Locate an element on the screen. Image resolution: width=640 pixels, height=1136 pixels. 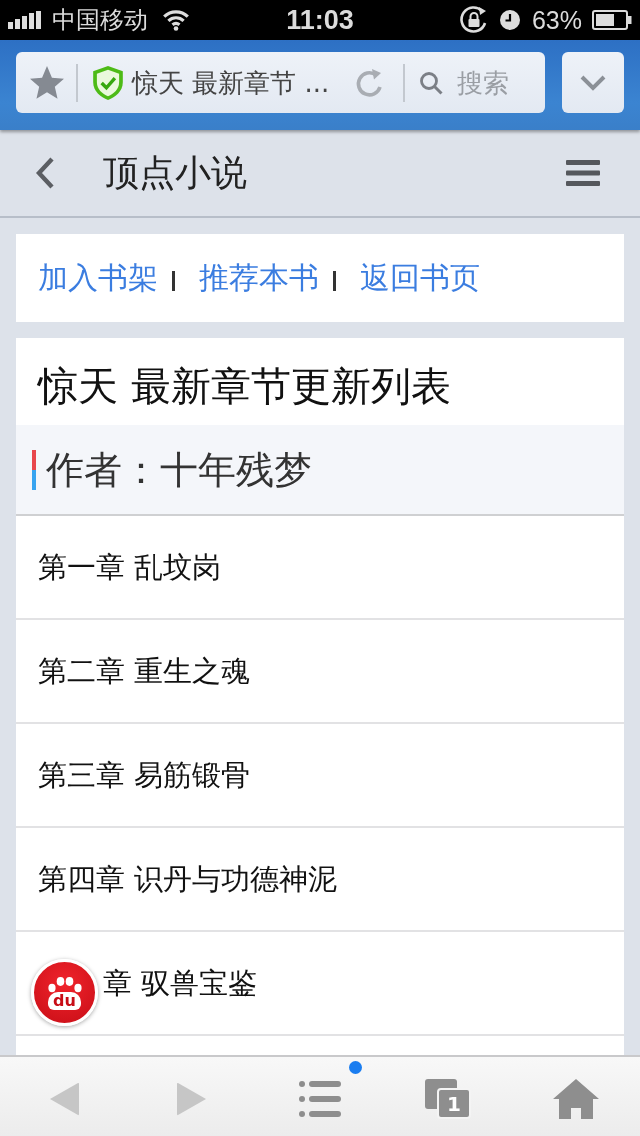
action-link: 推荐本书 is located at coordinates (259, 278).